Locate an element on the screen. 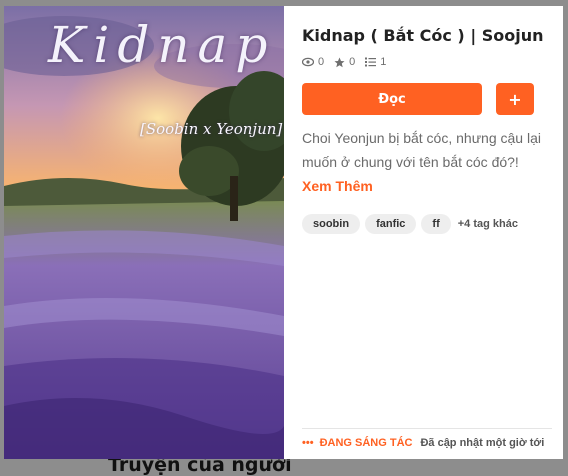 This screenshot has height=476, width=568. list-icon is located at coordinates (371, 62).